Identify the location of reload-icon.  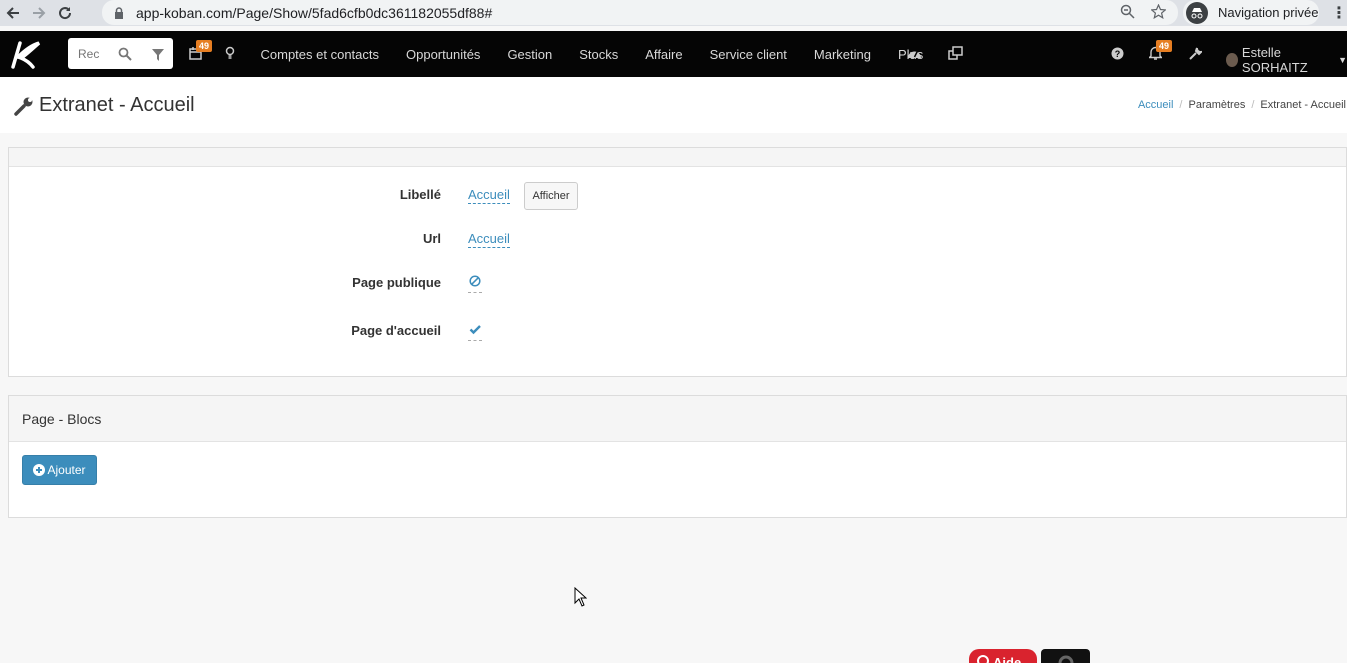
(65, 13).